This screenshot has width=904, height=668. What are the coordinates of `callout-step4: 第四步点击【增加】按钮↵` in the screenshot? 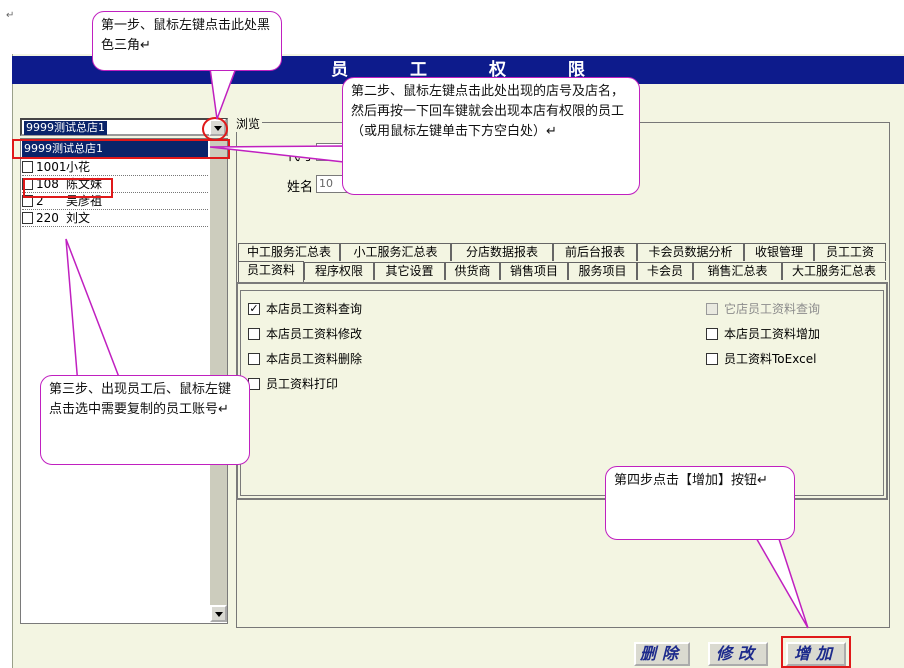 It's located at (700, 503).